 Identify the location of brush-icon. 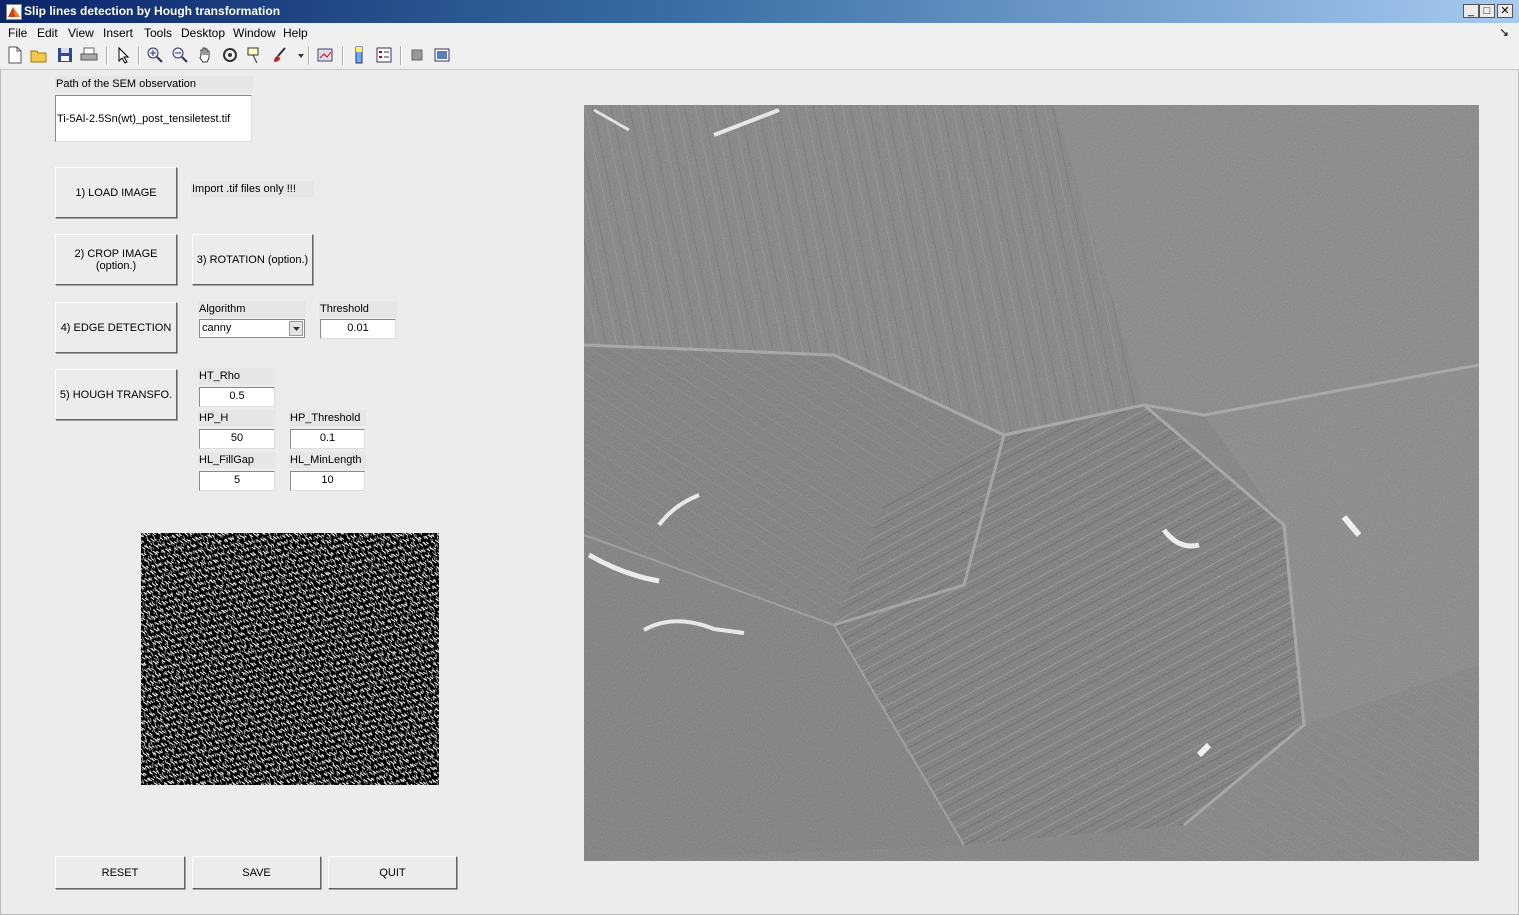
(280, 55).